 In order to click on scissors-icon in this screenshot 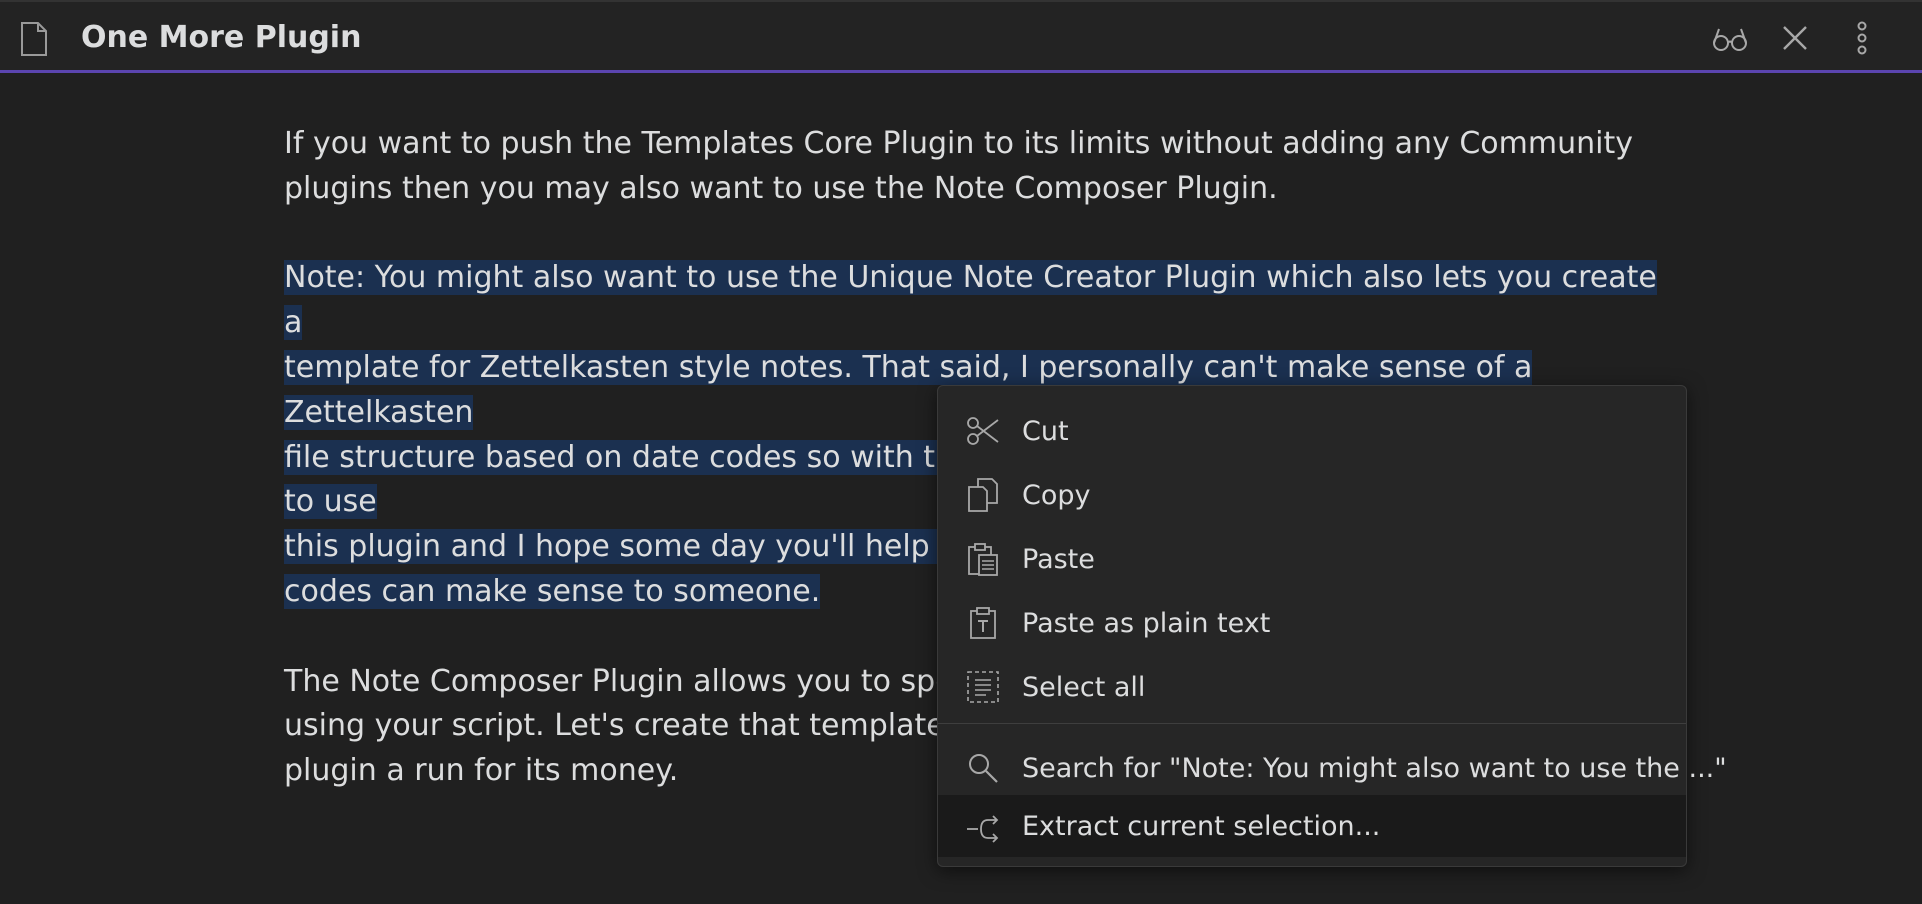, I will do `click(983, 431)`.